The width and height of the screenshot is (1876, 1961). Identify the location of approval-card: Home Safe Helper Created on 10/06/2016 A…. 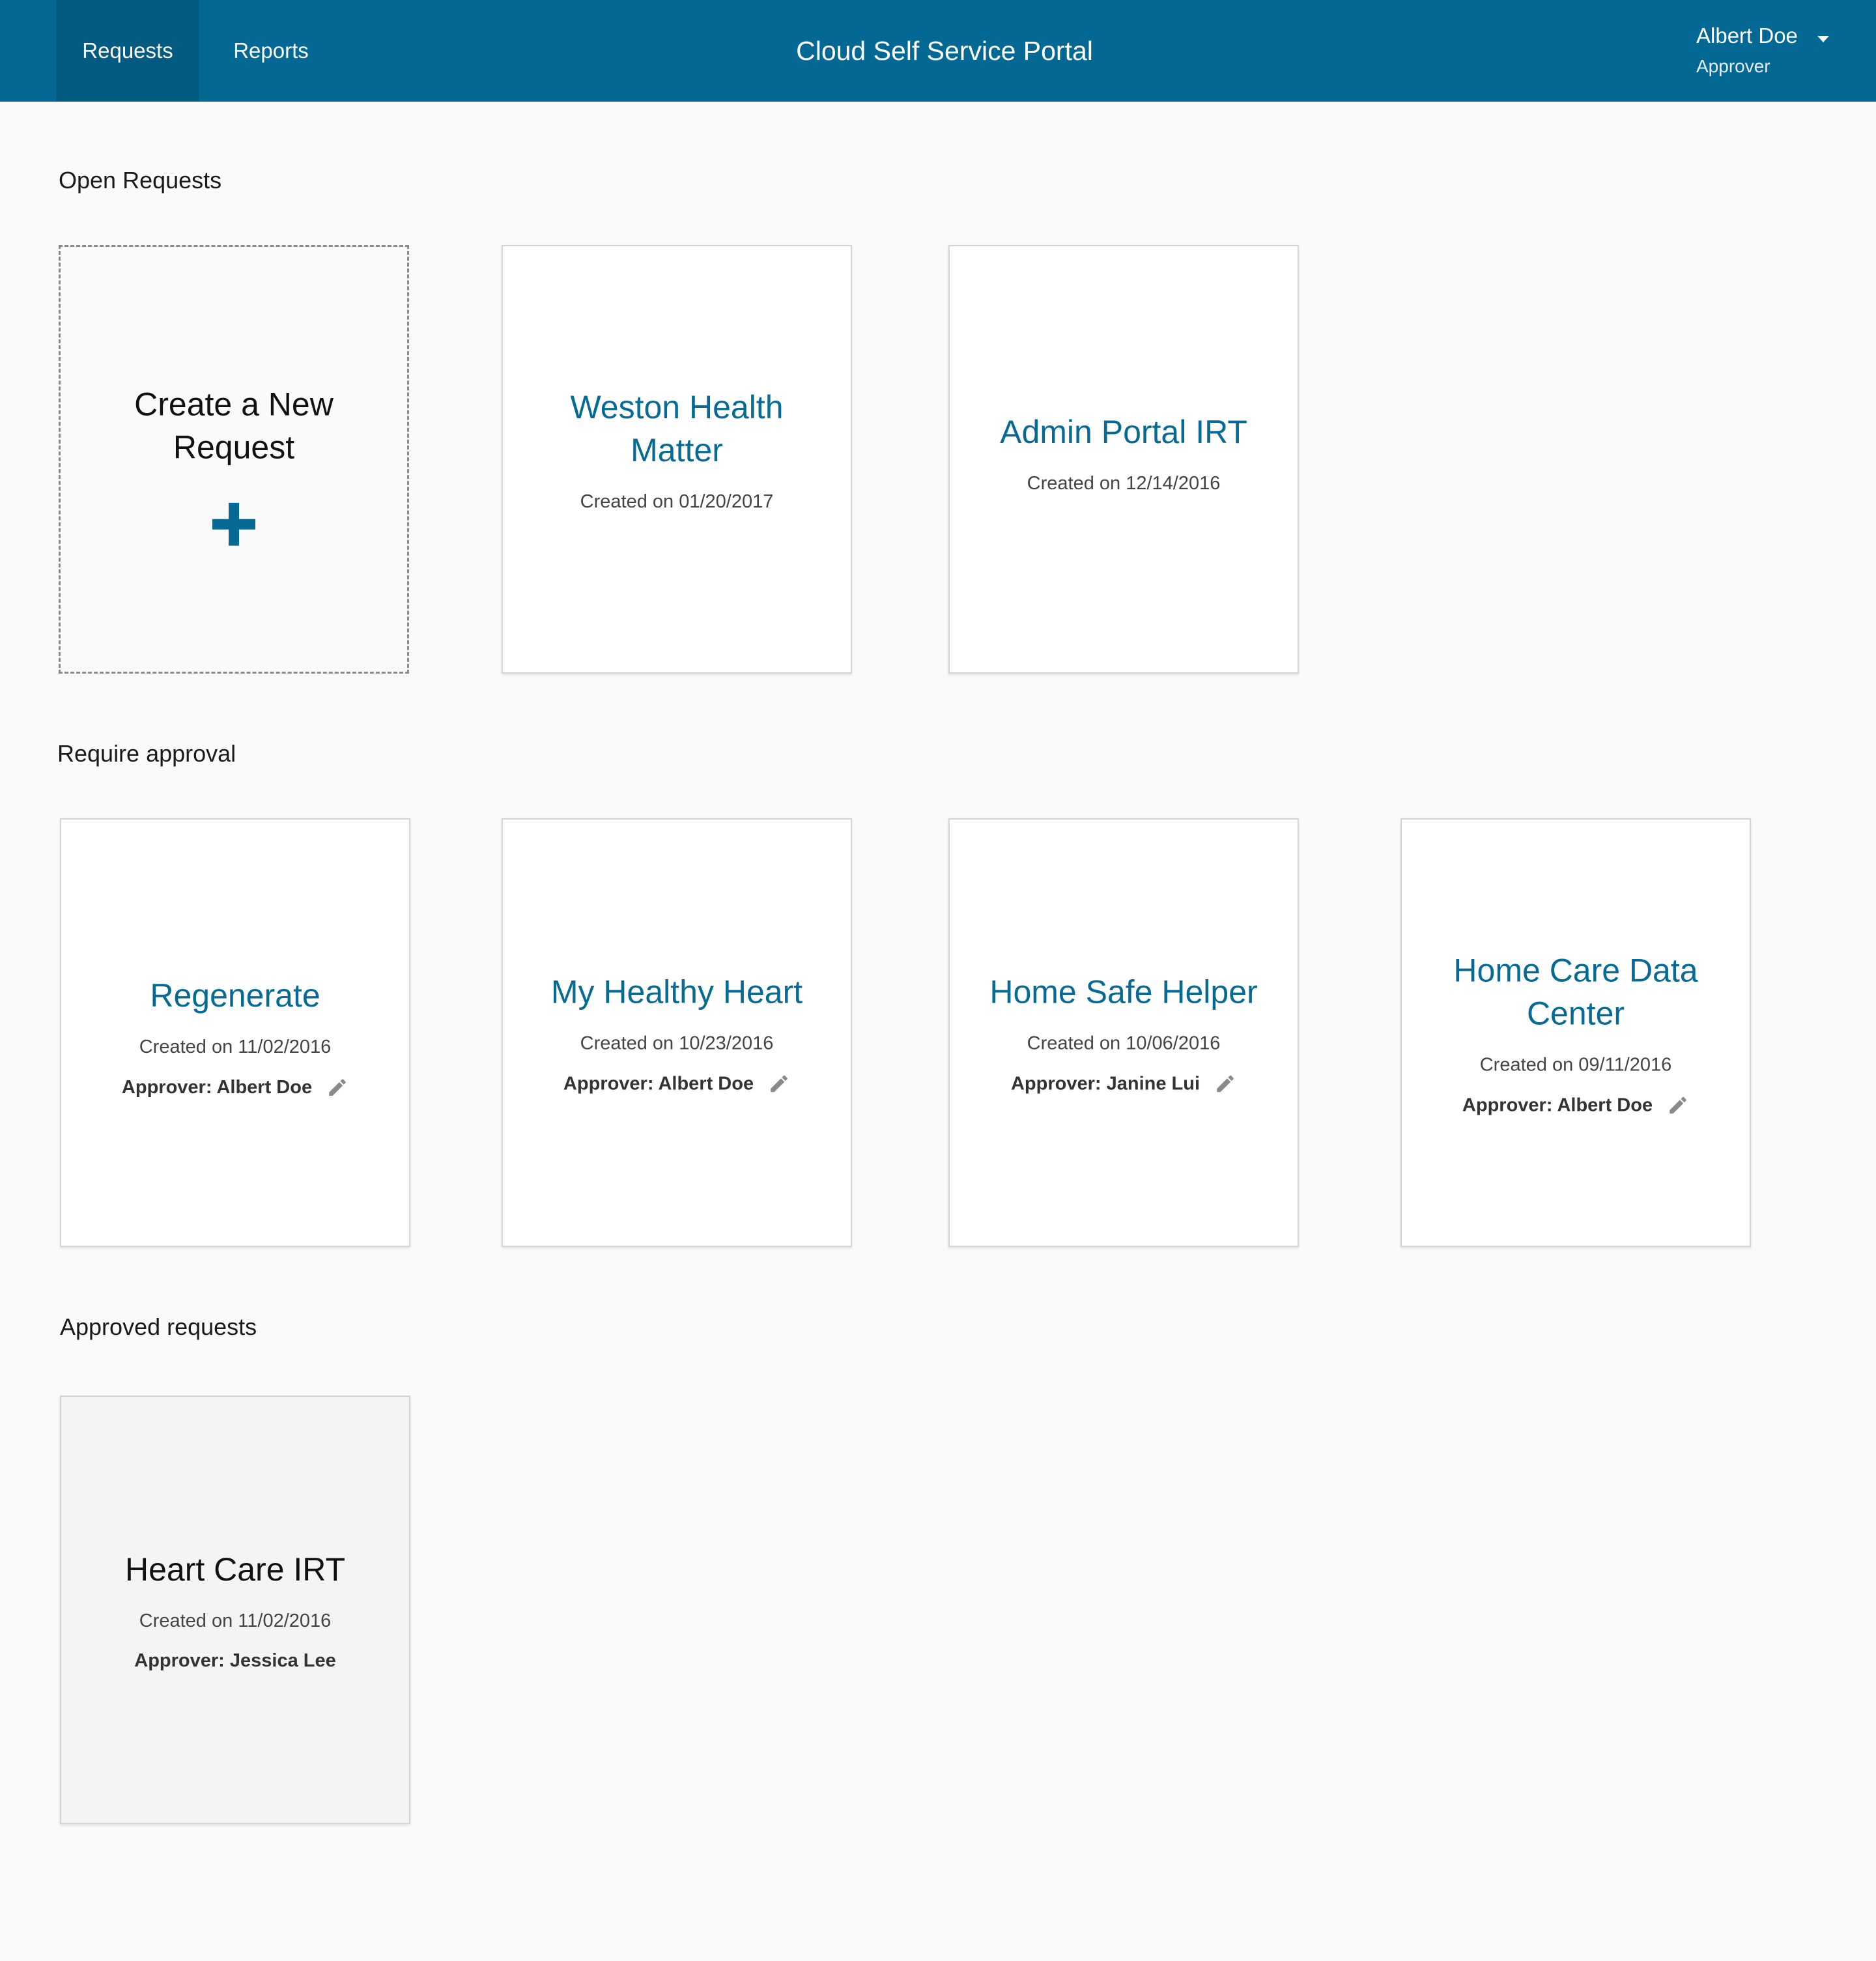
(1123, 1032).